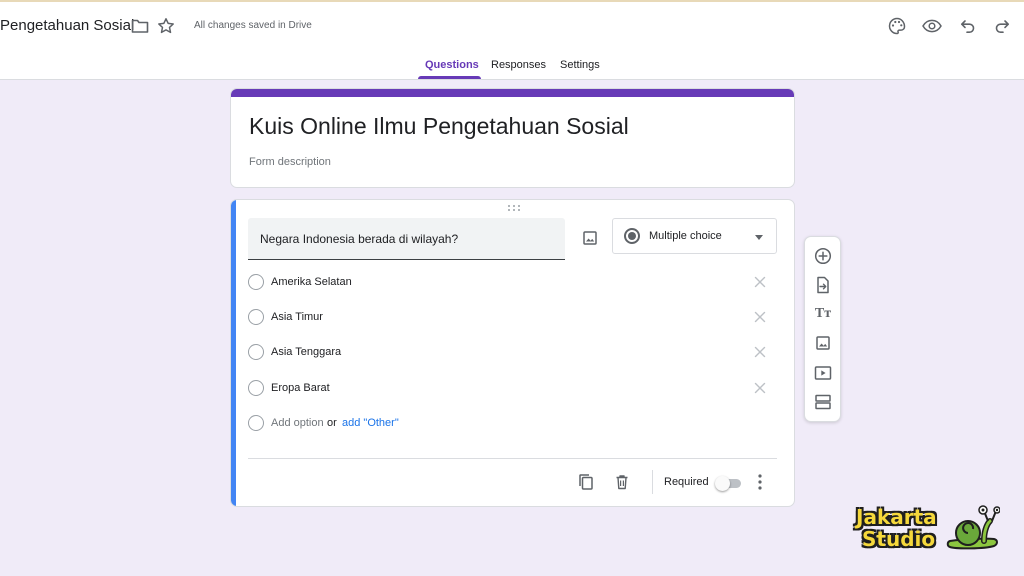  Describe the element at coordinates (512, 93) in the screenshot. I see `theme-accent-bar` at that location.